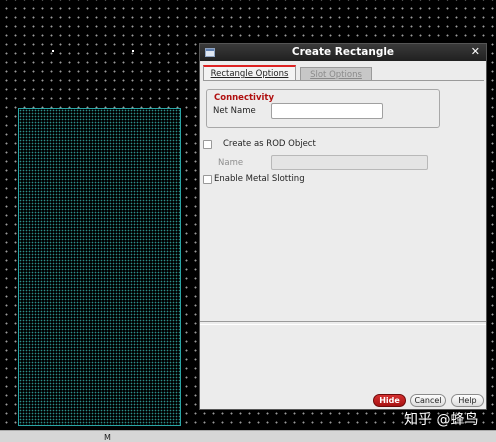 The width and height of the screenshot is (496, 442). I want to click on tab-rectangle-options: Rectangle Options, so click(249, 72).